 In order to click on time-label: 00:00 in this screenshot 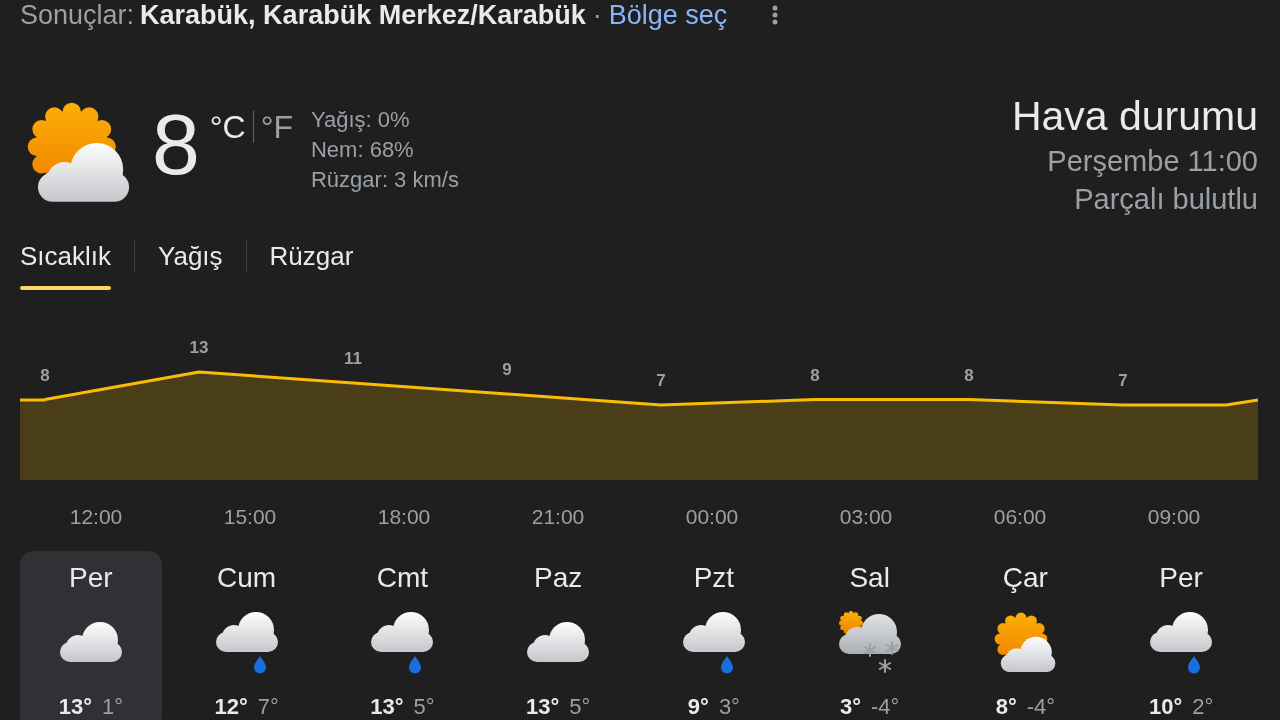, I will do `click(712, 517)`.